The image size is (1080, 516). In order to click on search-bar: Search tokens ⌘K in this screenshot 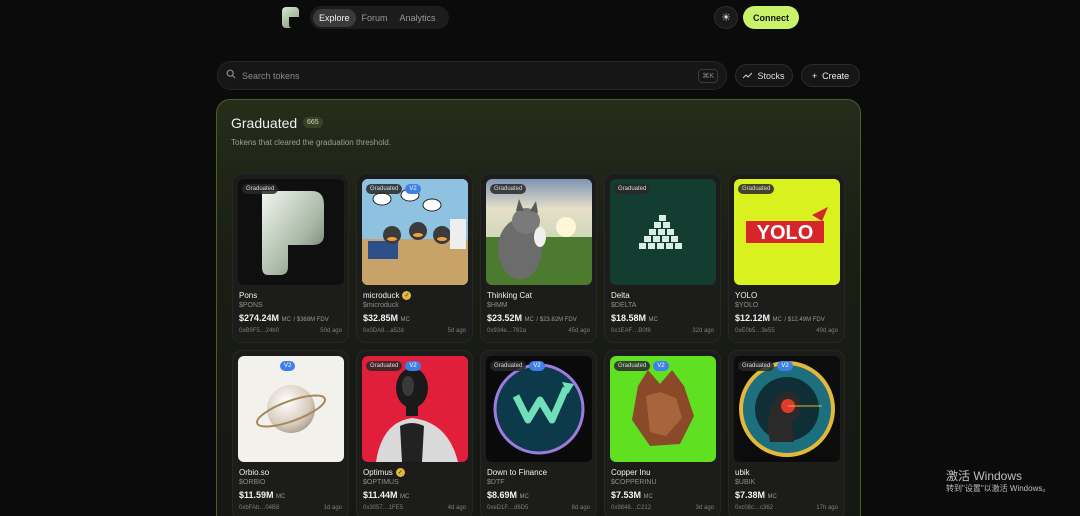, I will do `click(472, 75)`.